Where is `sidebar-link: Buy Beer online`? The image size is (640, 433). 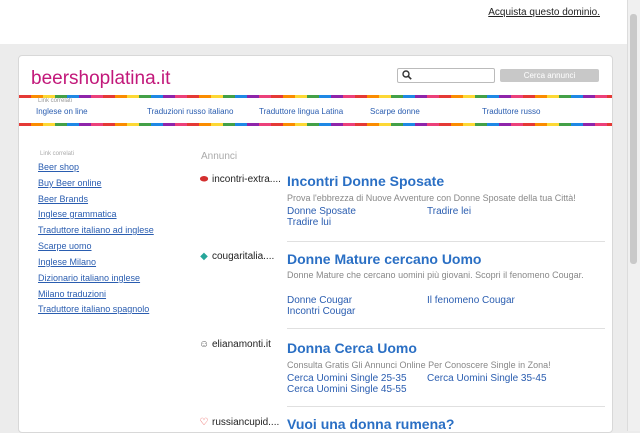 sidebar-link: Buy Beer online is located at coordinates (70, 183).